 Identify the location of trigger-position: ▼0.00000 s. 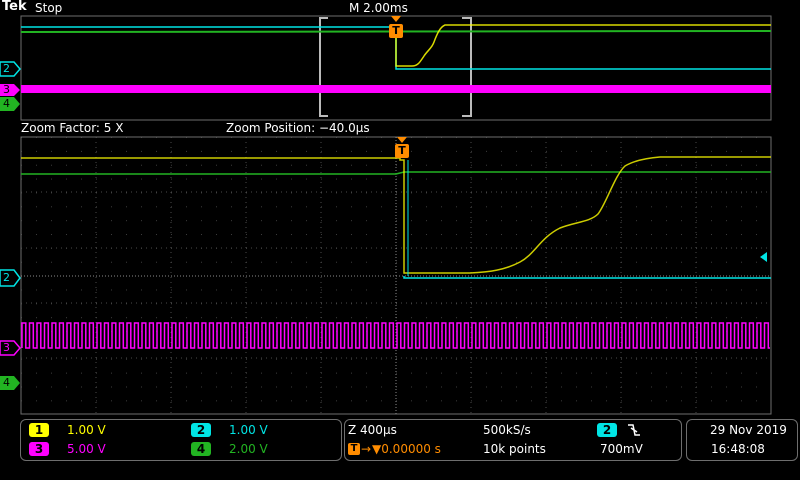
(406, 449).